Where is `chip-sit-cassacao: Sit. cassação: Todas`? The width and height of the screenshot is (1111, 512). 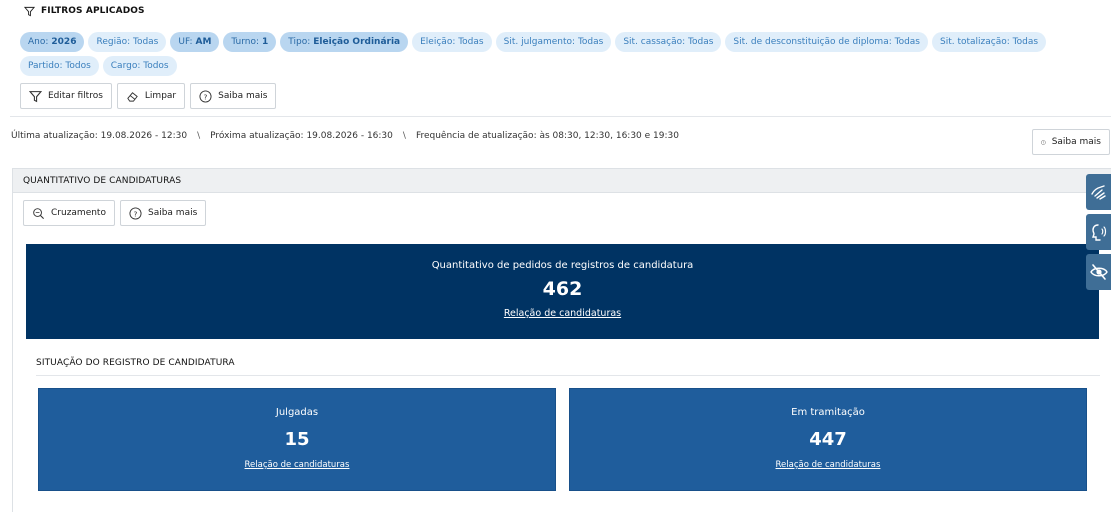 chip-sit-cassacao: Sit. cassação: Todas is located at coordinates (668, 42).